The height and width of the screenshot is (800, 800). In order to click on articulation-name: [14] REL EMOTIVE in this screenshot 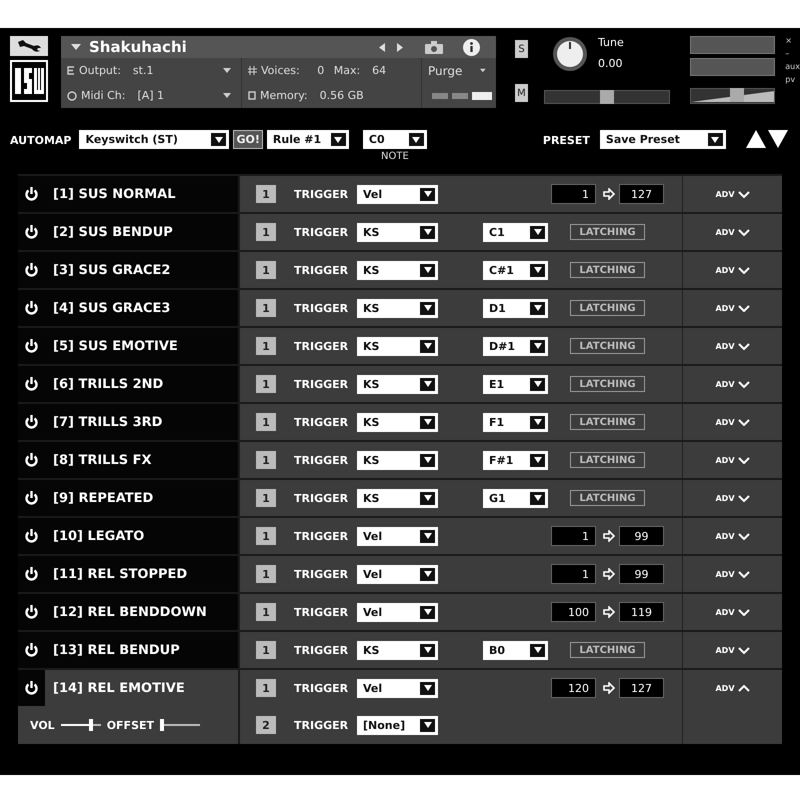, I will do `click(119, 688)`.